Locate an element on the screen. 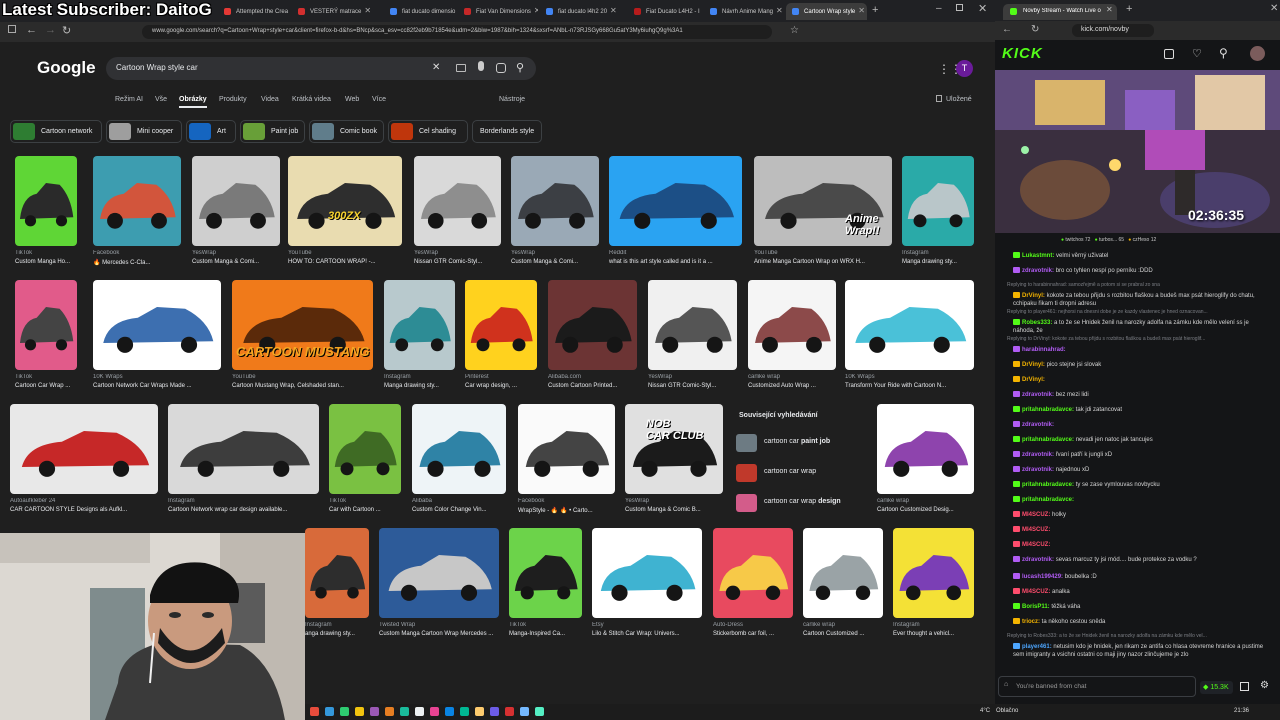 The height and width of the screenshot is (720, 1280). maximize-icon is located at coordinates (959, 7).